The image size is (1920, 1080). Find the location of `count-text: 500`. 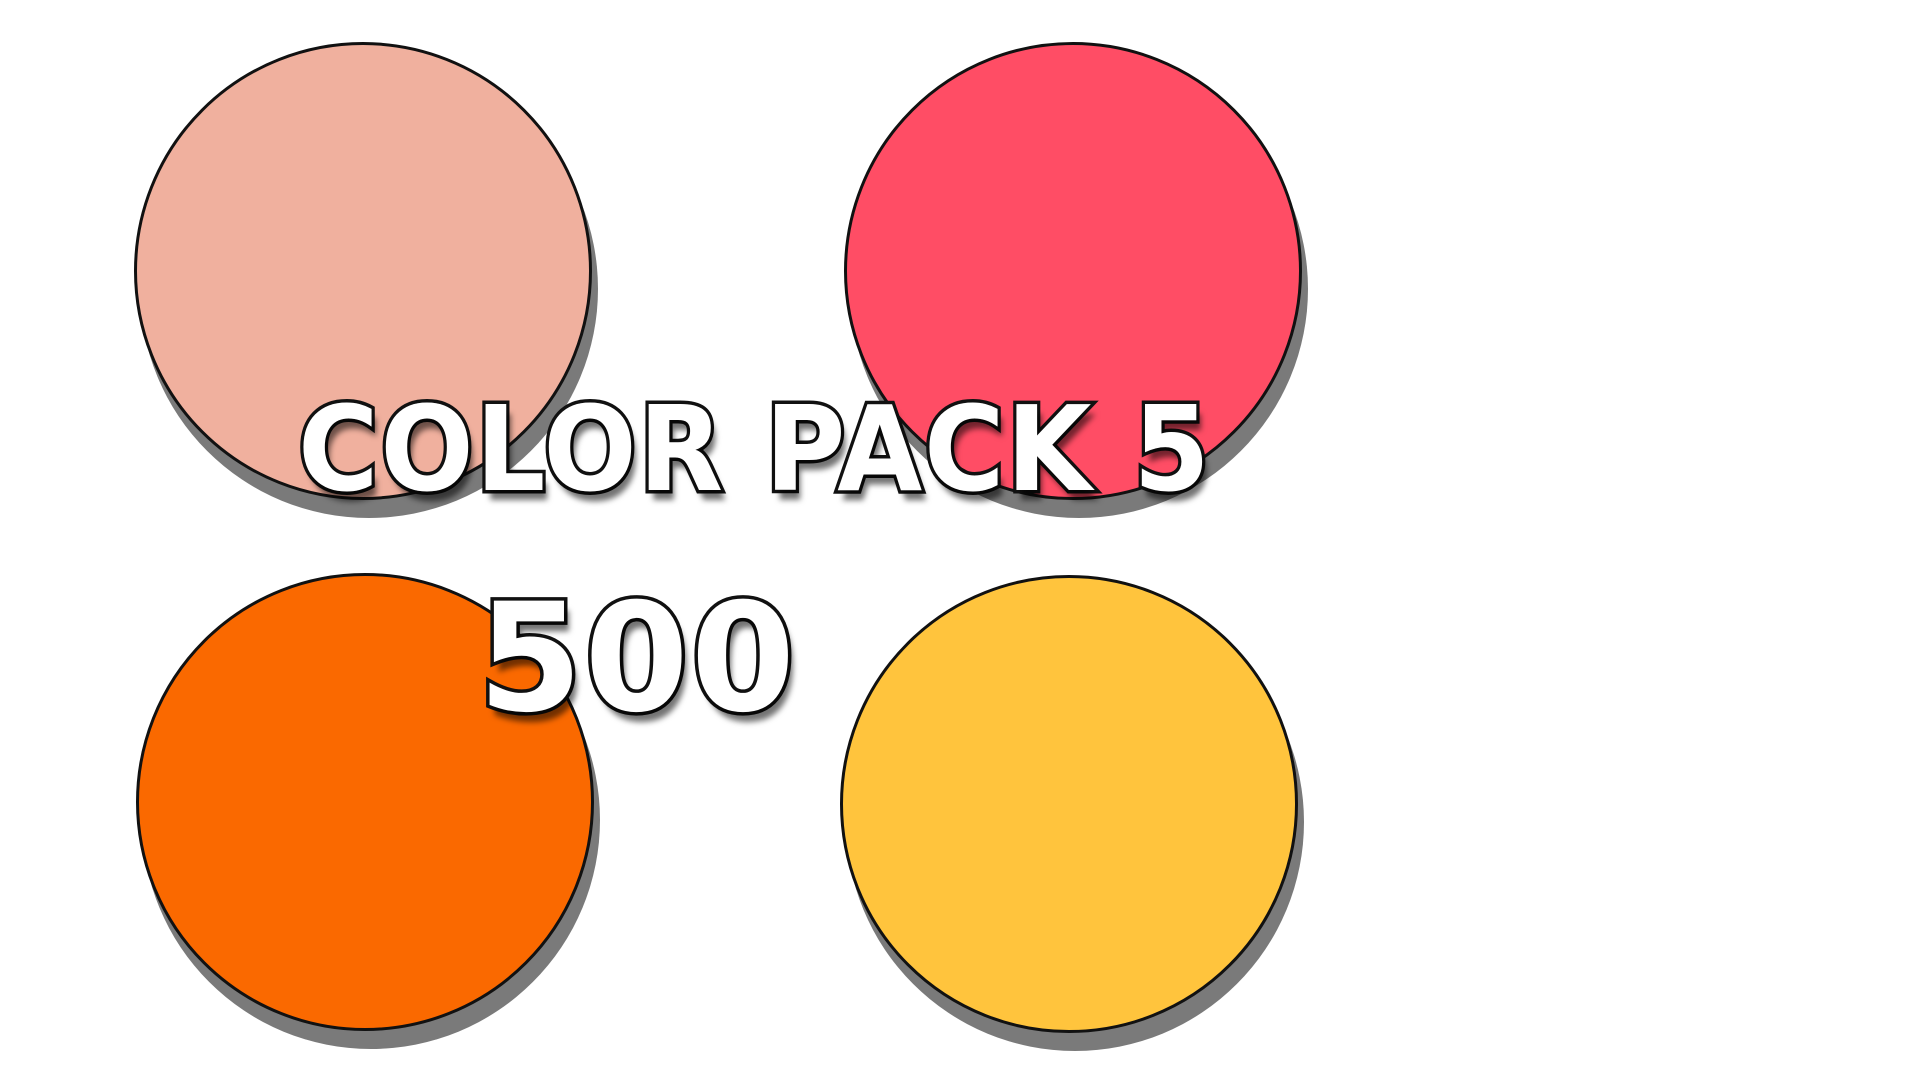

count-text: 500 is located at coordinates (636, 659).